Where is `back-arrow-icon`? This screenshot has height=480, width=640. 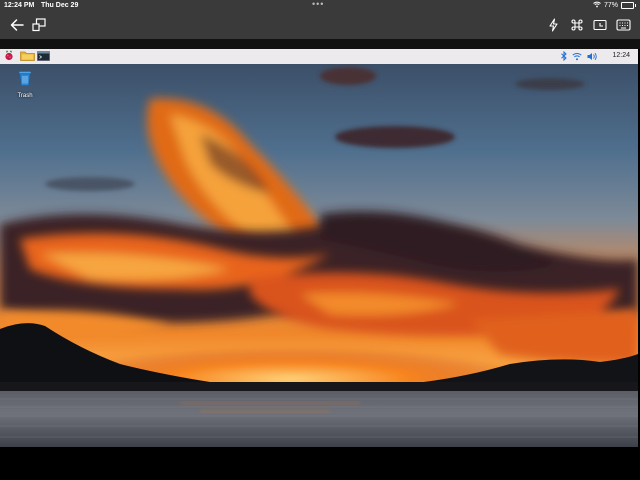
back-arrow-icon is located at coordinates (17, 25).